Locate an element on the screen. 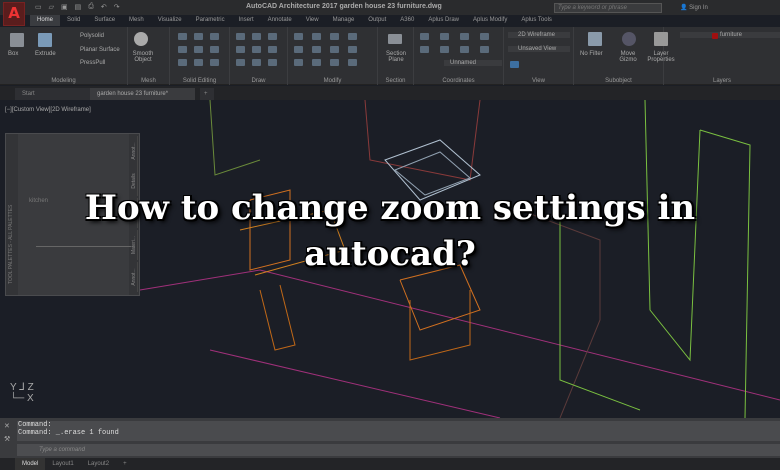 The width and height of the screenshot is (780, 470). circle-icon is located at coordinates (272, 49).